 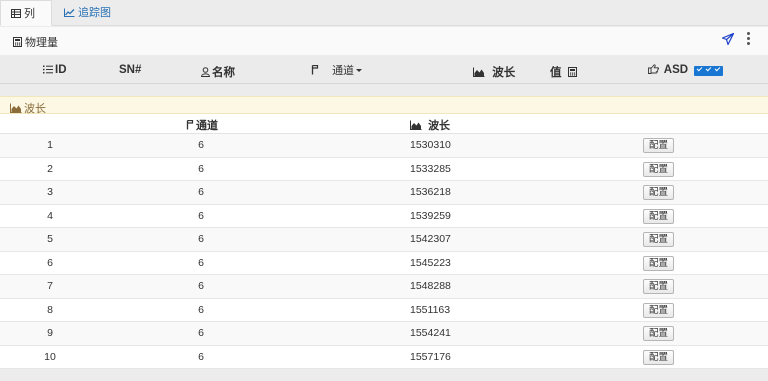 I want to click on row-wavelength: 1536218, so click(x=430, y=192).